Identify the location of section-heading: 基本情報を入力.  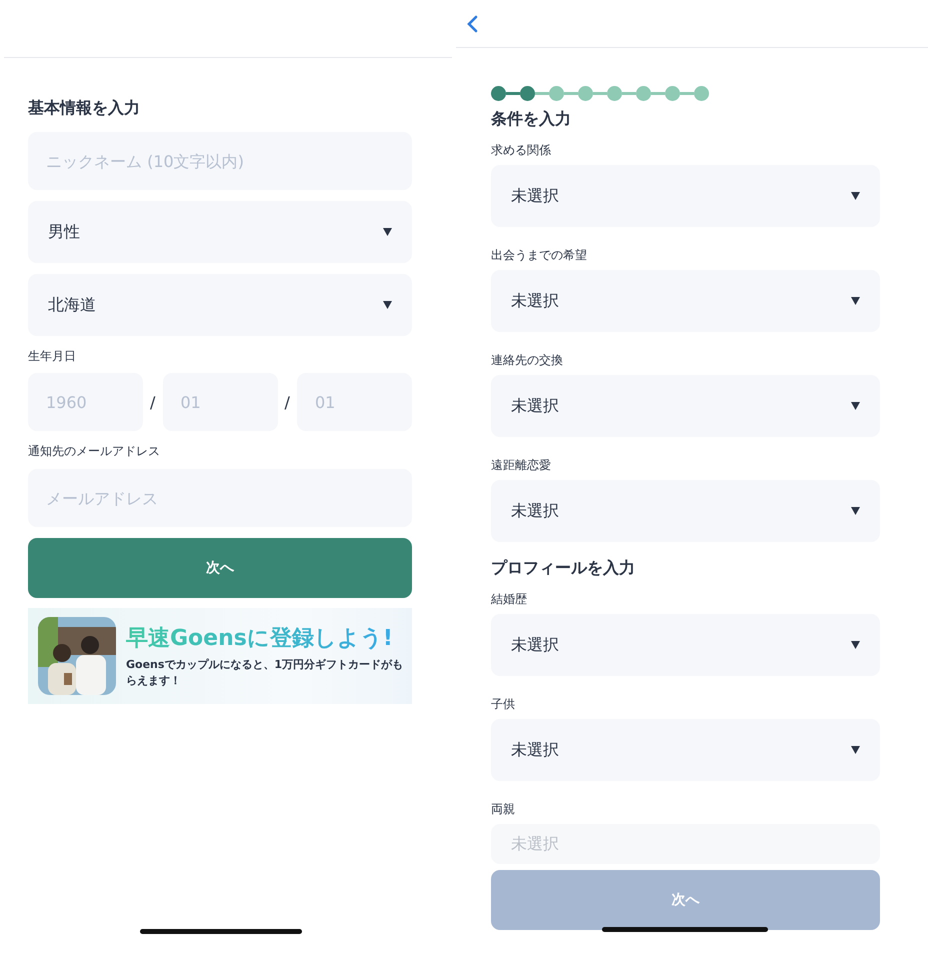
(84, 108).